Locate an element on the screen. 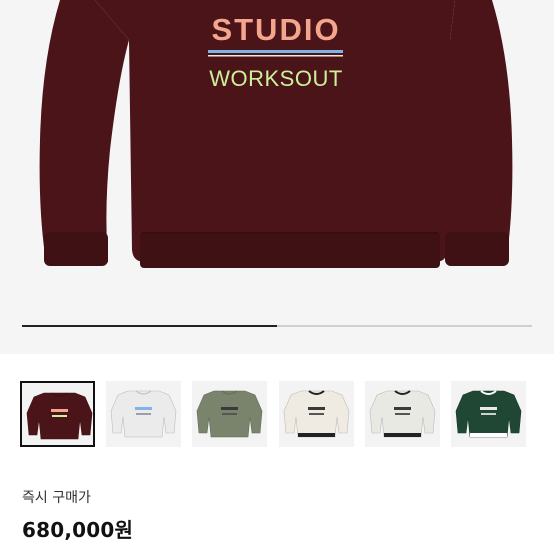  instant-buy-price: 680,000원 is located at coordinates (78, 530).